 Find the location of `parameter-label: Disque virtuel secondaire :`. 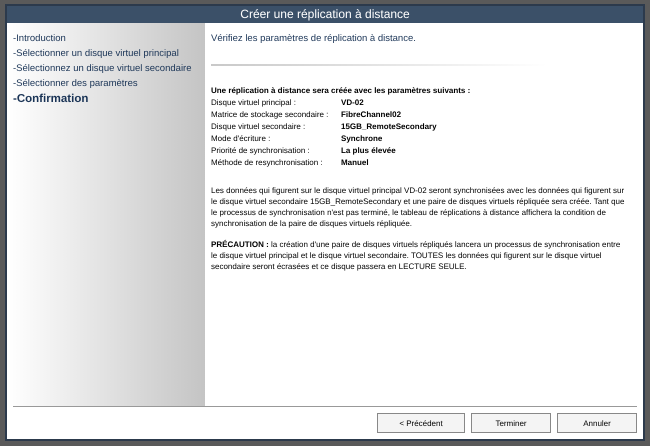

parameter-label: Disque virtuel secondaire : is located at coordinates (258, 126).